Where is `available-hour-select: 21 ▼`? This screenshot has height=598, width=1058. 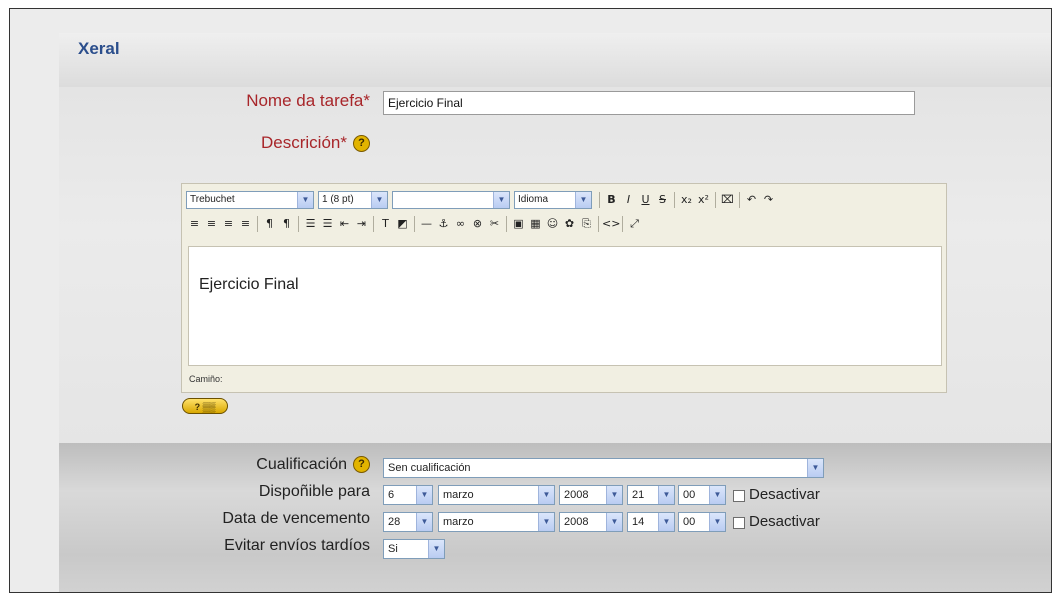
available-hour-select: 21 ▼ is located at coordinates (651, 495).